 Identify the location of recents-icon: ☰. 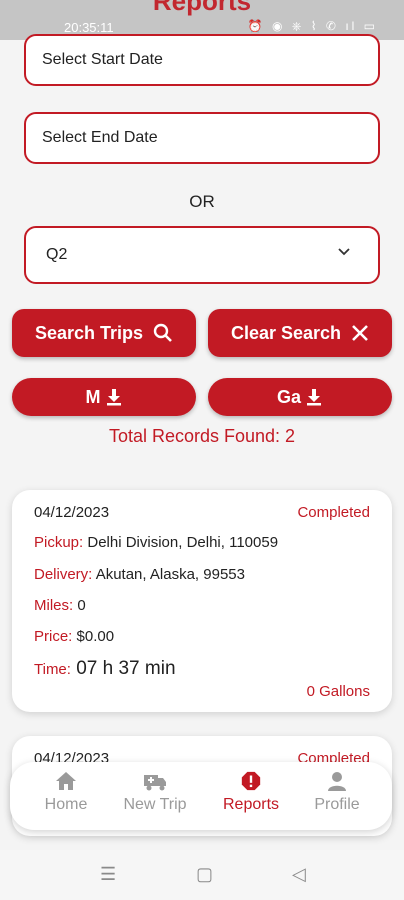
(108, 874).